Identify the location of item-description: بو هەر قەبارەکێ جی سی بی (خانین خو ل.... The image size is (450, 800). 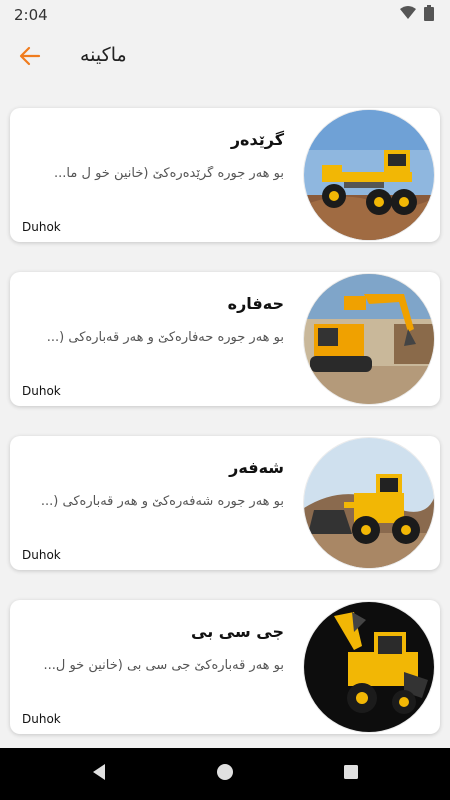
(163, 665).